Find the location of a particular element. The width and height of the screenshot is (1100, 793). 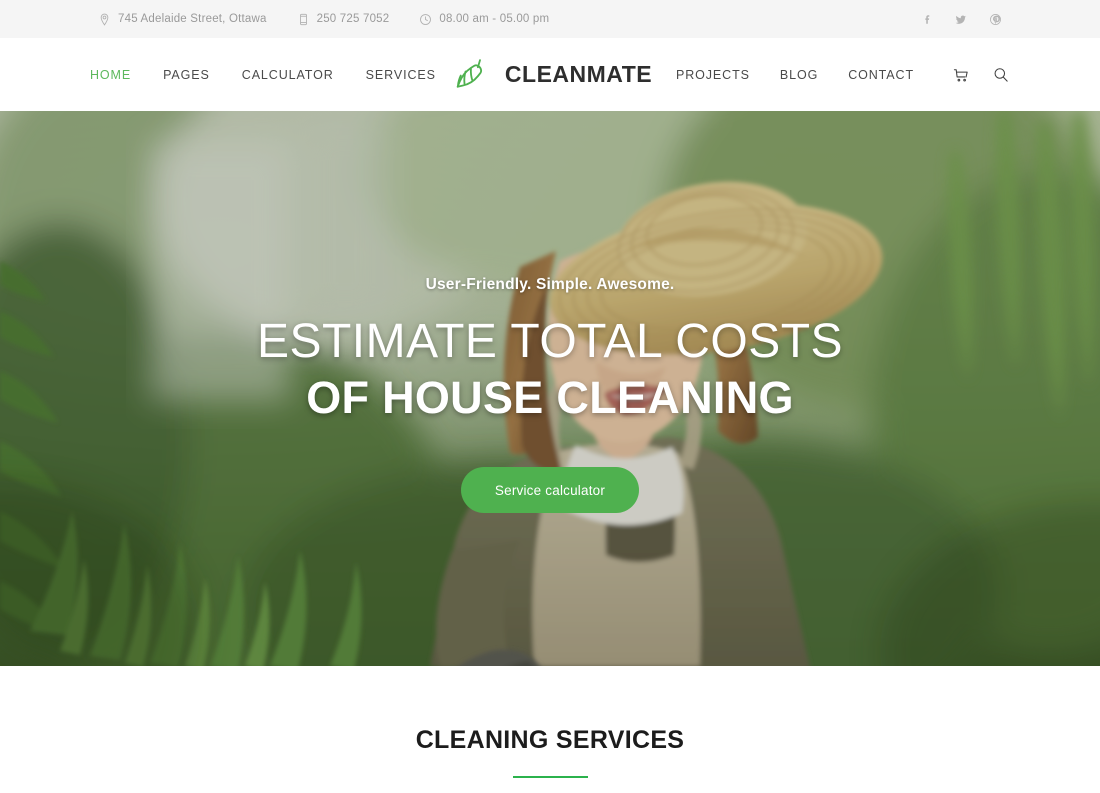

pinterest-icon is located at coordinates (995, 19).